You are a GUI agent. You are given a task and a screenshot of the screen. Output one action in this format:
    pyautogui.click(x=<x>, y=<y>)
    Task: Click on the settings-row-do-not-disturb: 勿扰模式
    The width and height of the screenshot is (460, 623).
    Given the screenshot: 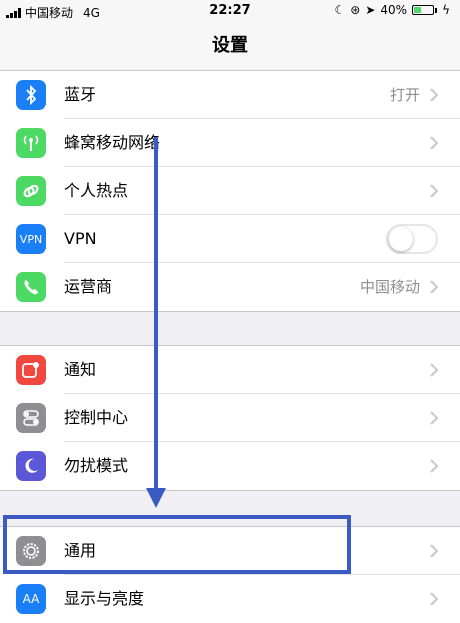 What is the action you would take?
    pyautogui.click(x=230, y=466)
    